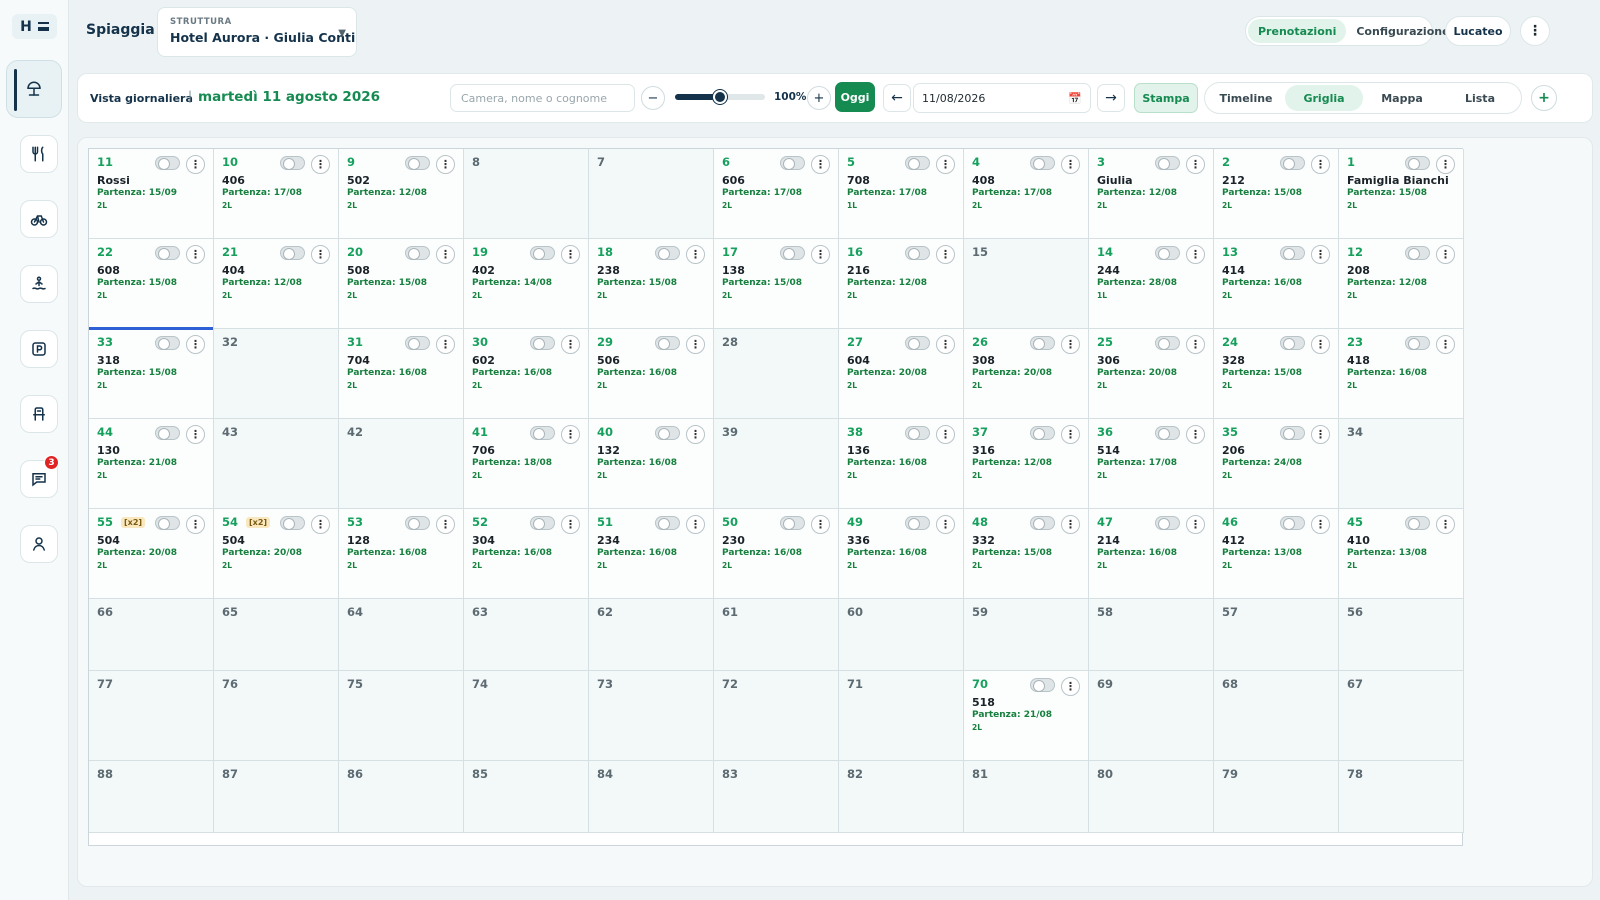  I want to click on umbrella-cell: 54 [x2] ⋮ 504 Partenza: 20/08 2L, so click(276, 554).